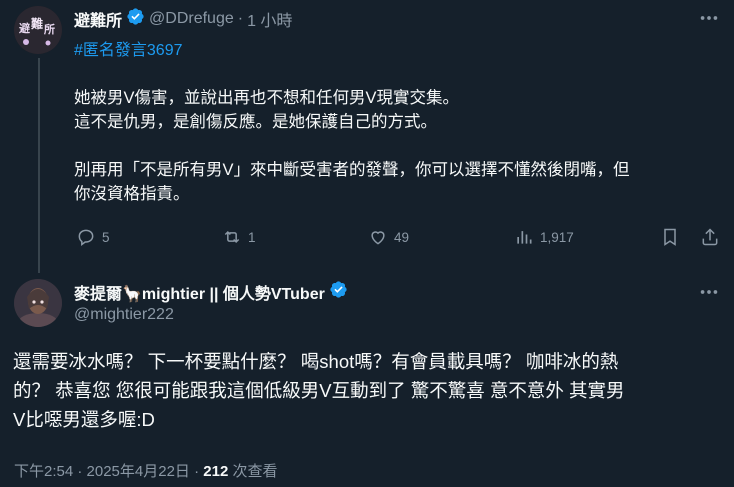 This screenshot has height=487, width=734. Describe the element at coordinates (319, 390) in the screenshot. I see `reply-line-2: 的？ 恭喜您 您很可能跟我這個低級男V互動到了 驚不驚喜 意不意外 其實男` at that location.